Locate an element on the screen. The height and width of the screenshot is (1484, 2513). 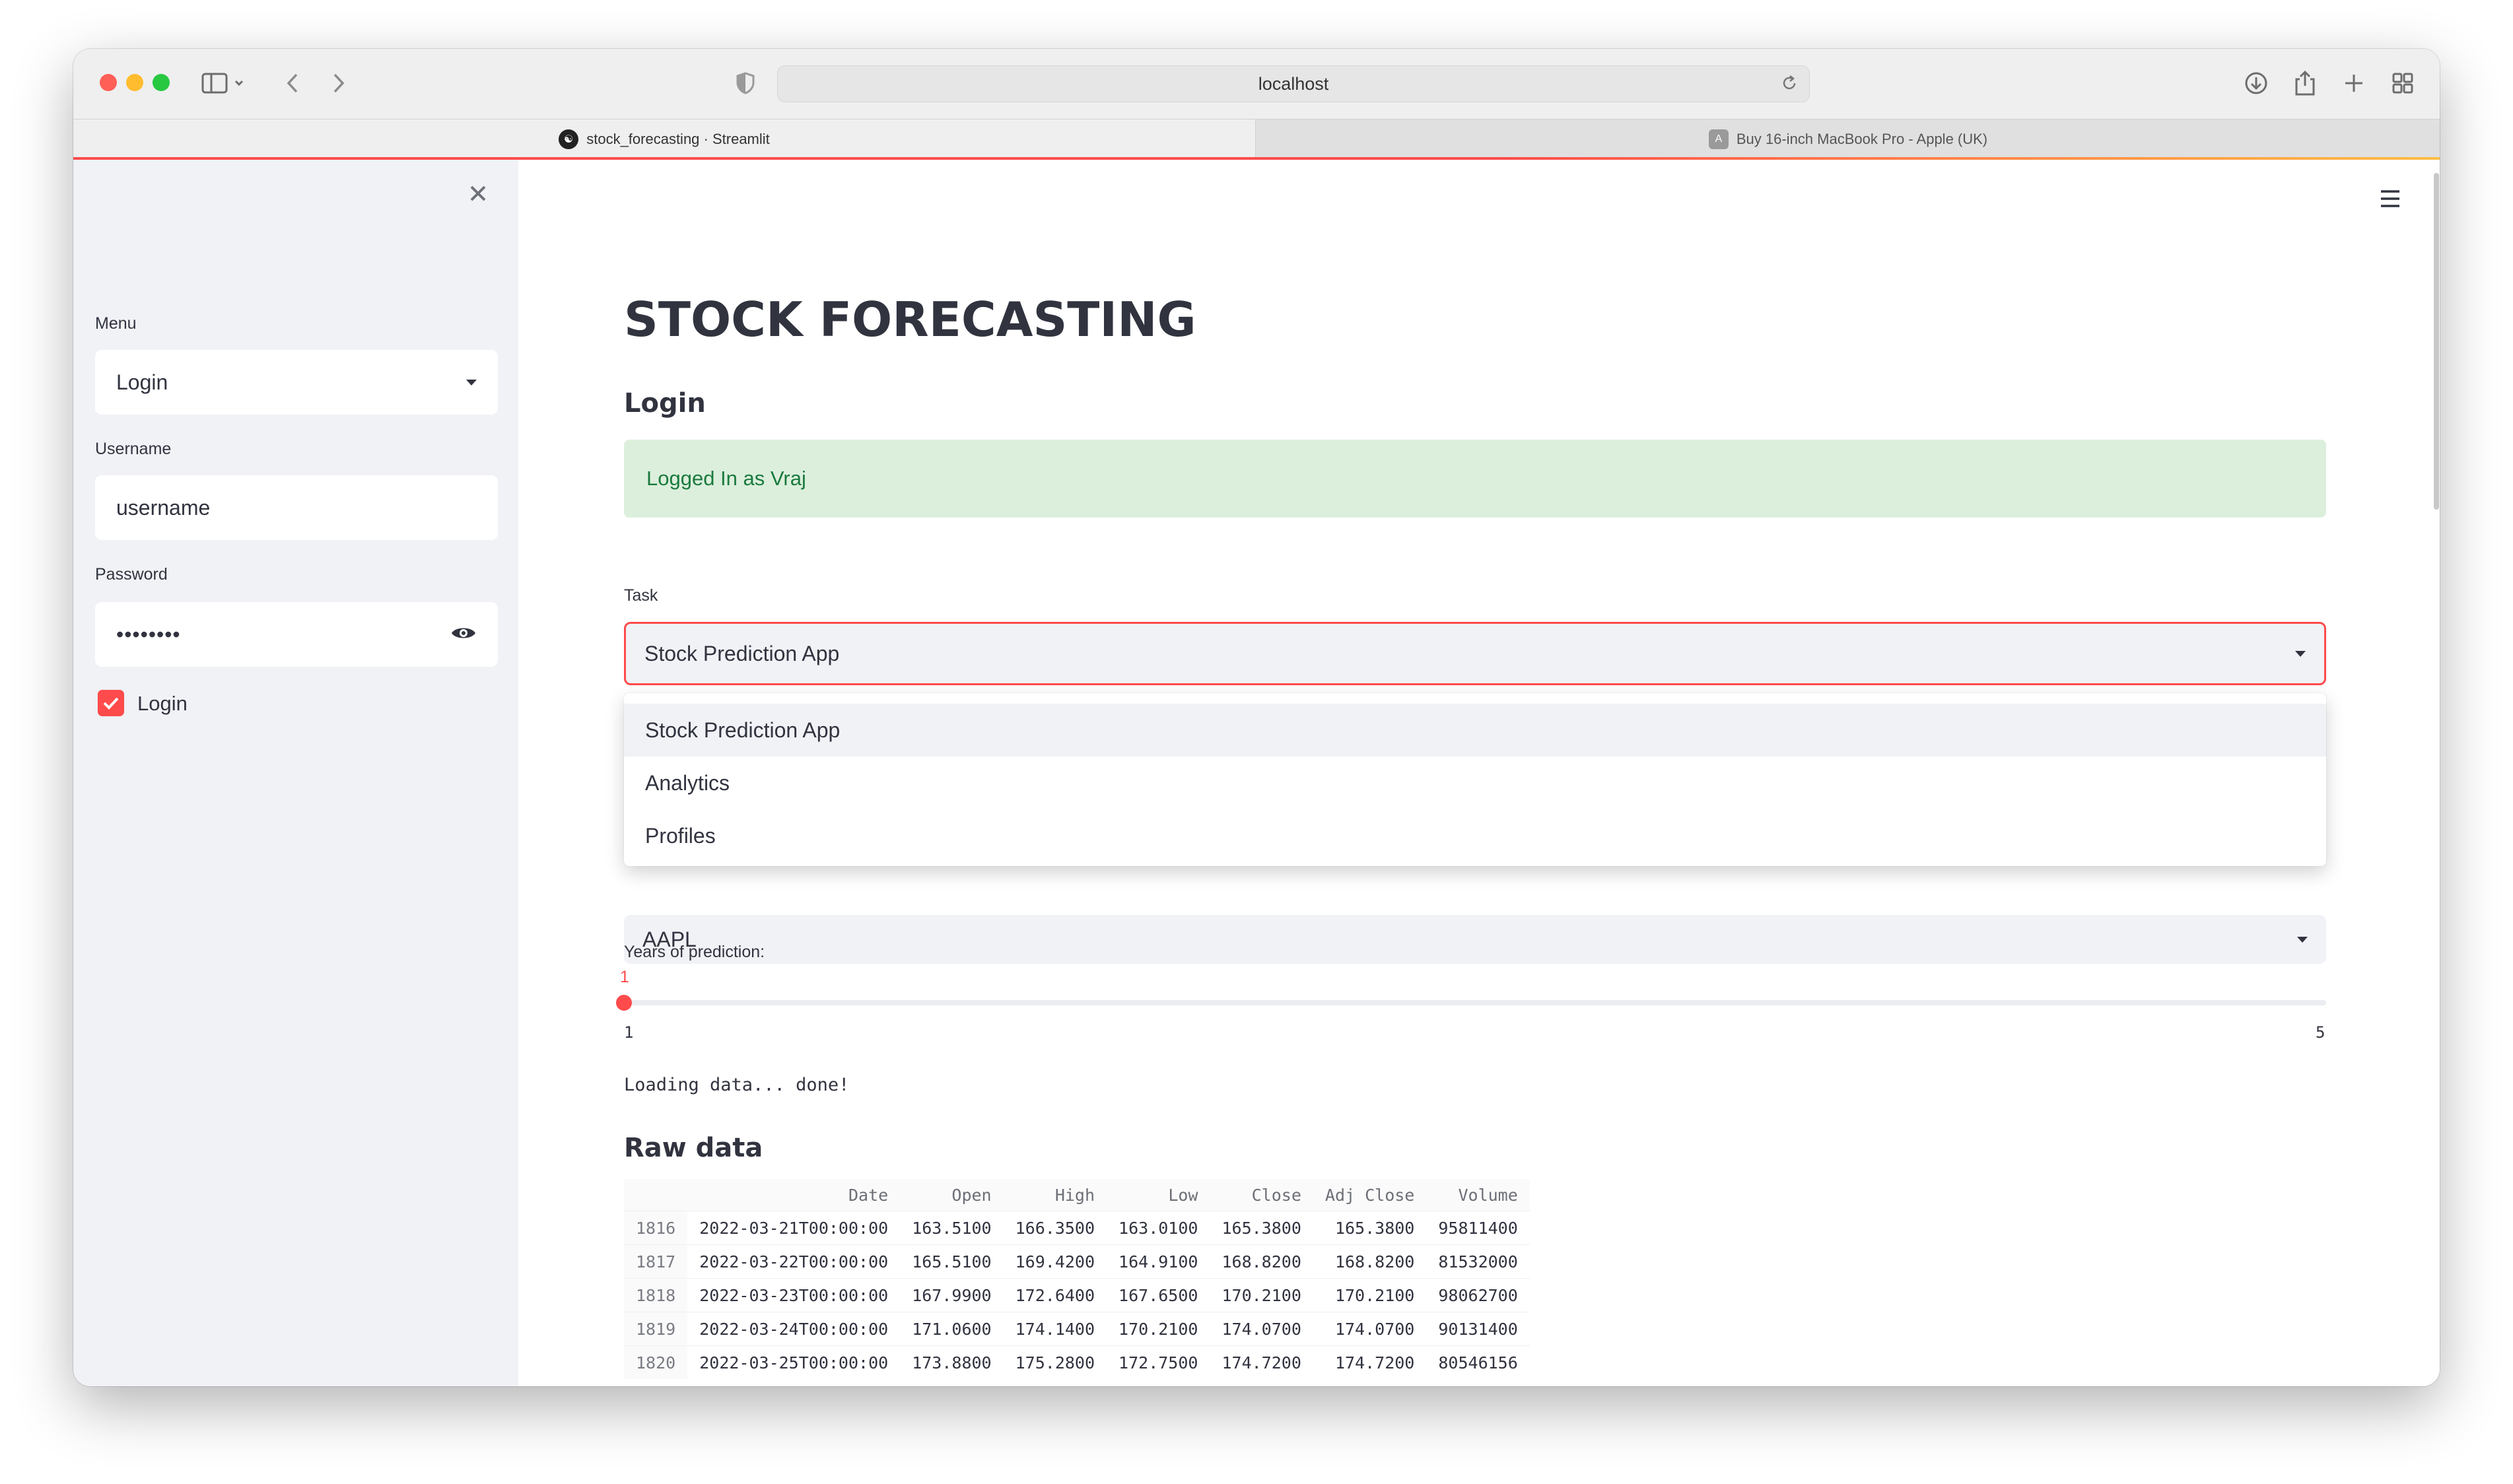
address-bar: localhost is located at coordinates (1293, 83).